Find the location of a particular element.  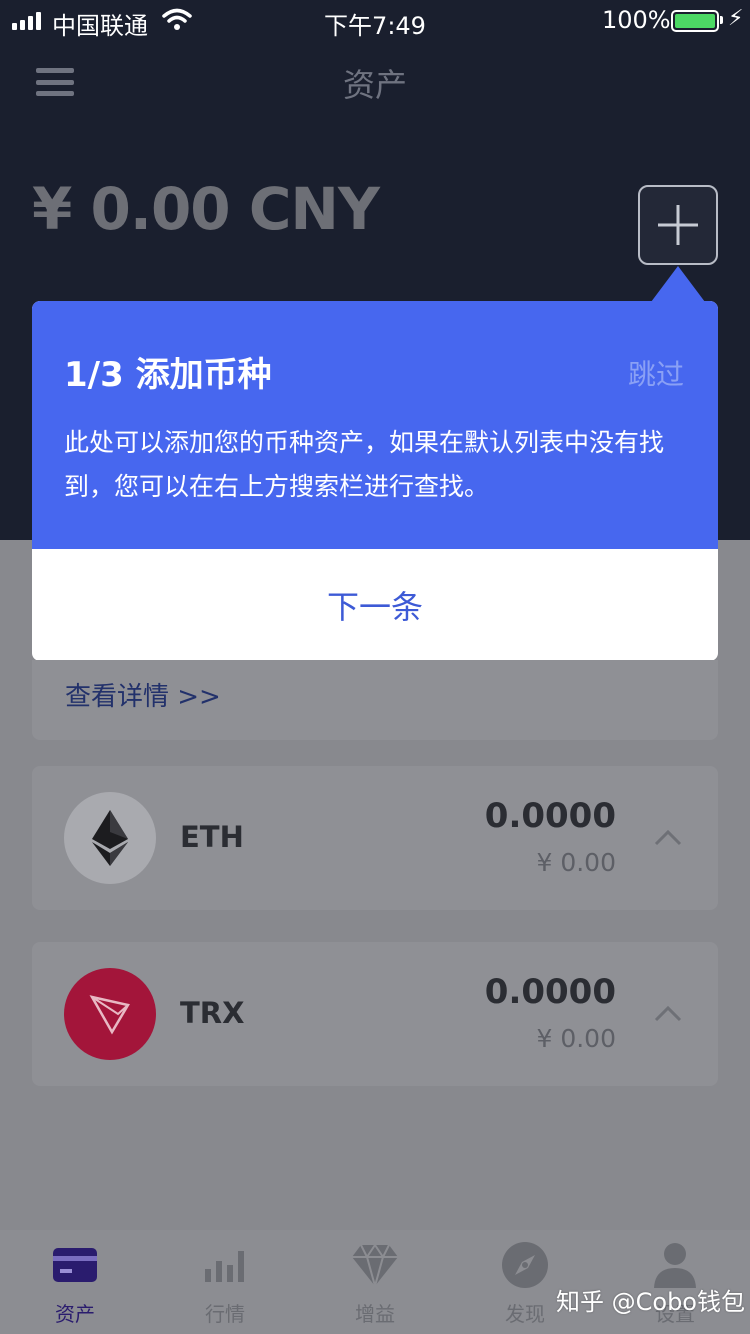

coin-symbol: TRX is located at coordinates (212, 1013).